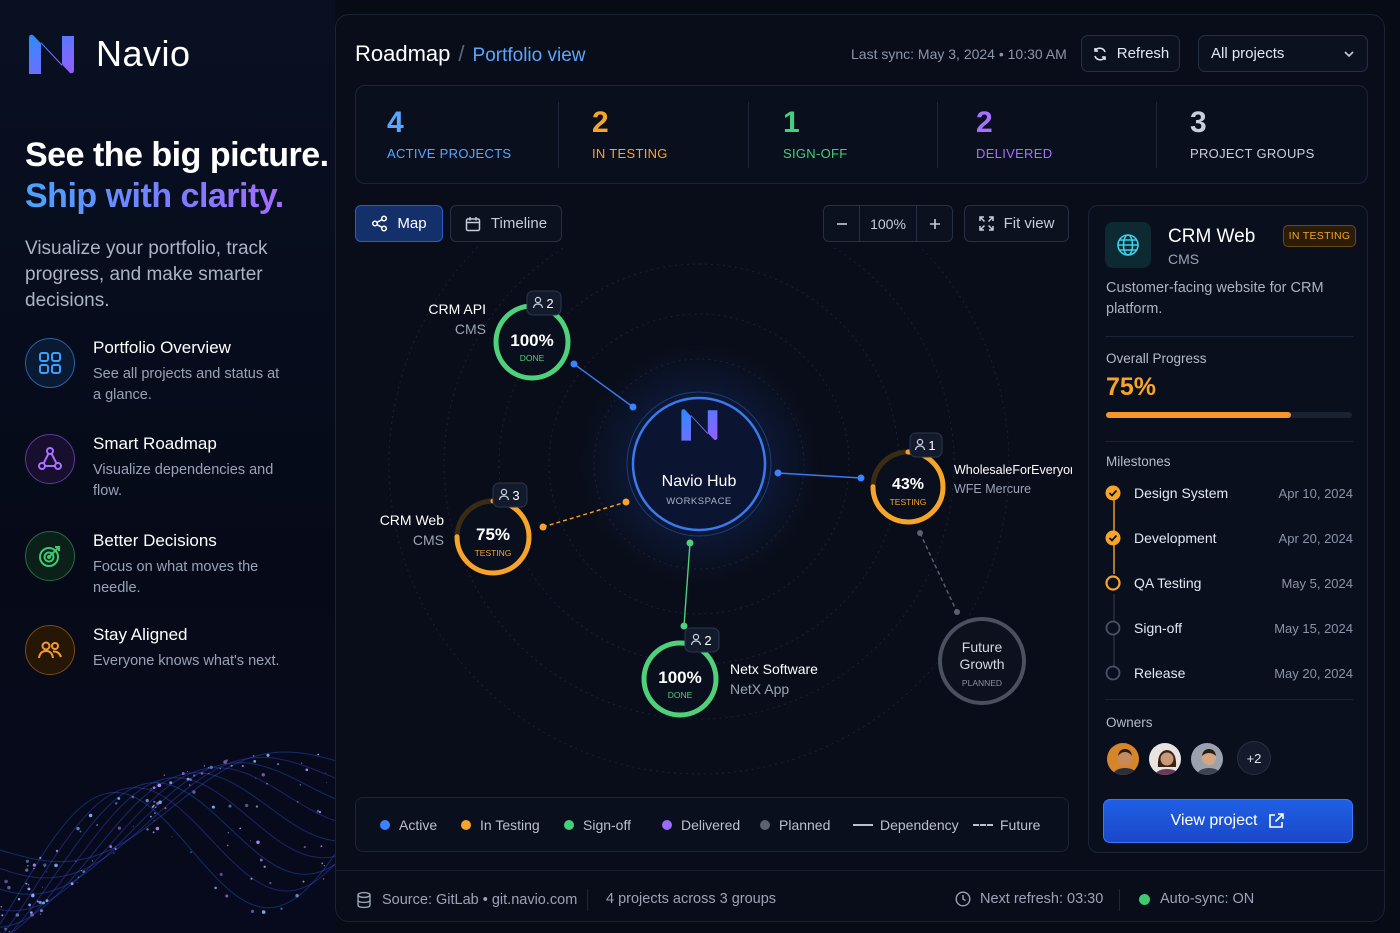  What do you see at coordinates (983, 825) in the screenshot?
I see `legend-dash` at bounding box center [983, 825].